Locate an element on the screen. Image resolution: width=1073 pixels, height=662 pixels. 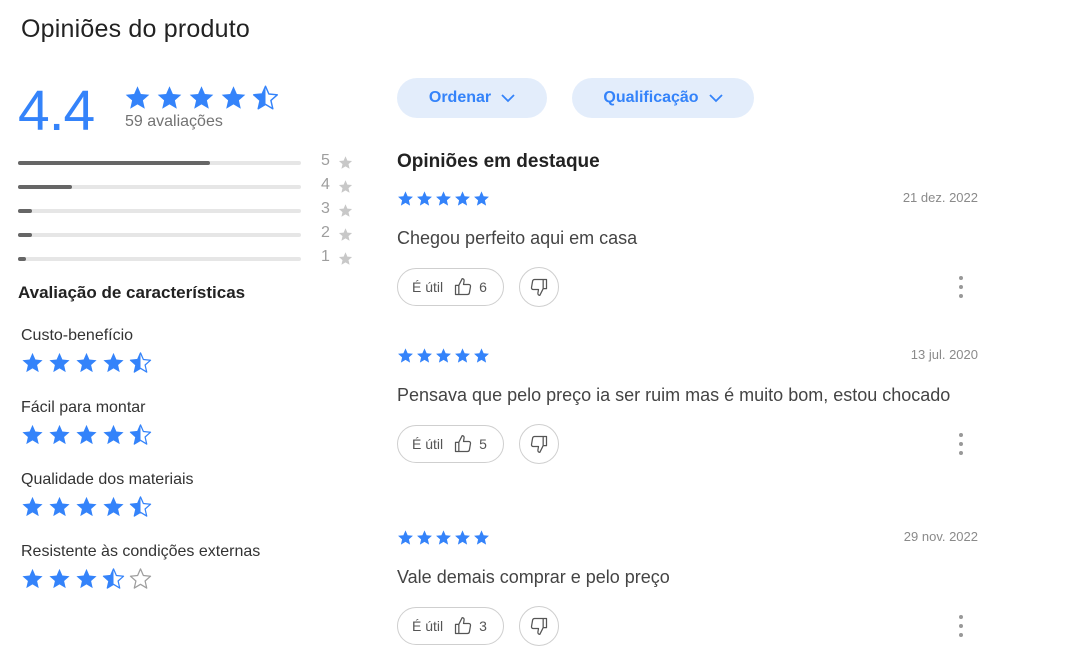
feature-easy-assembly: Fácil para montar is located at coordinates (88, 422).